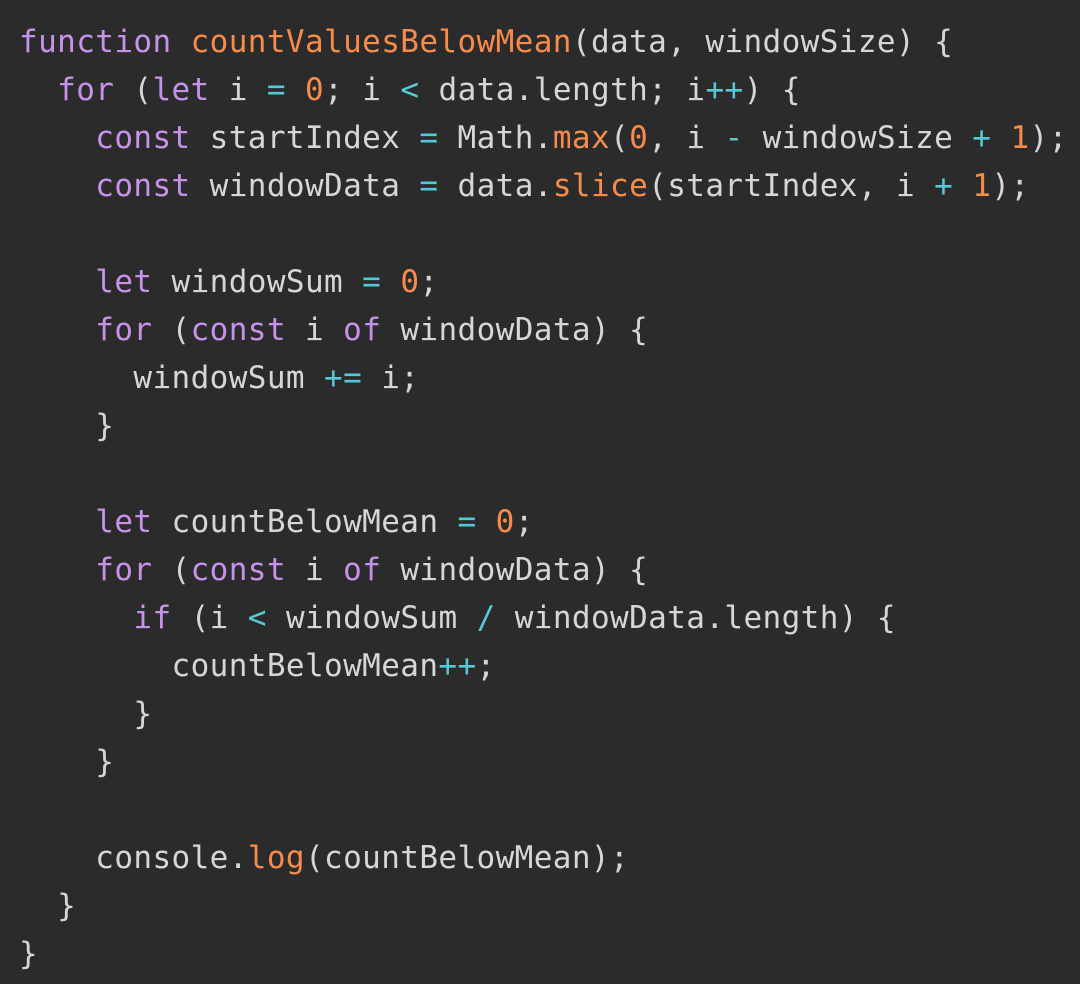  I want to click on code-line: for (let i = 0; i < data.length; i++) {, so click(549, 90).